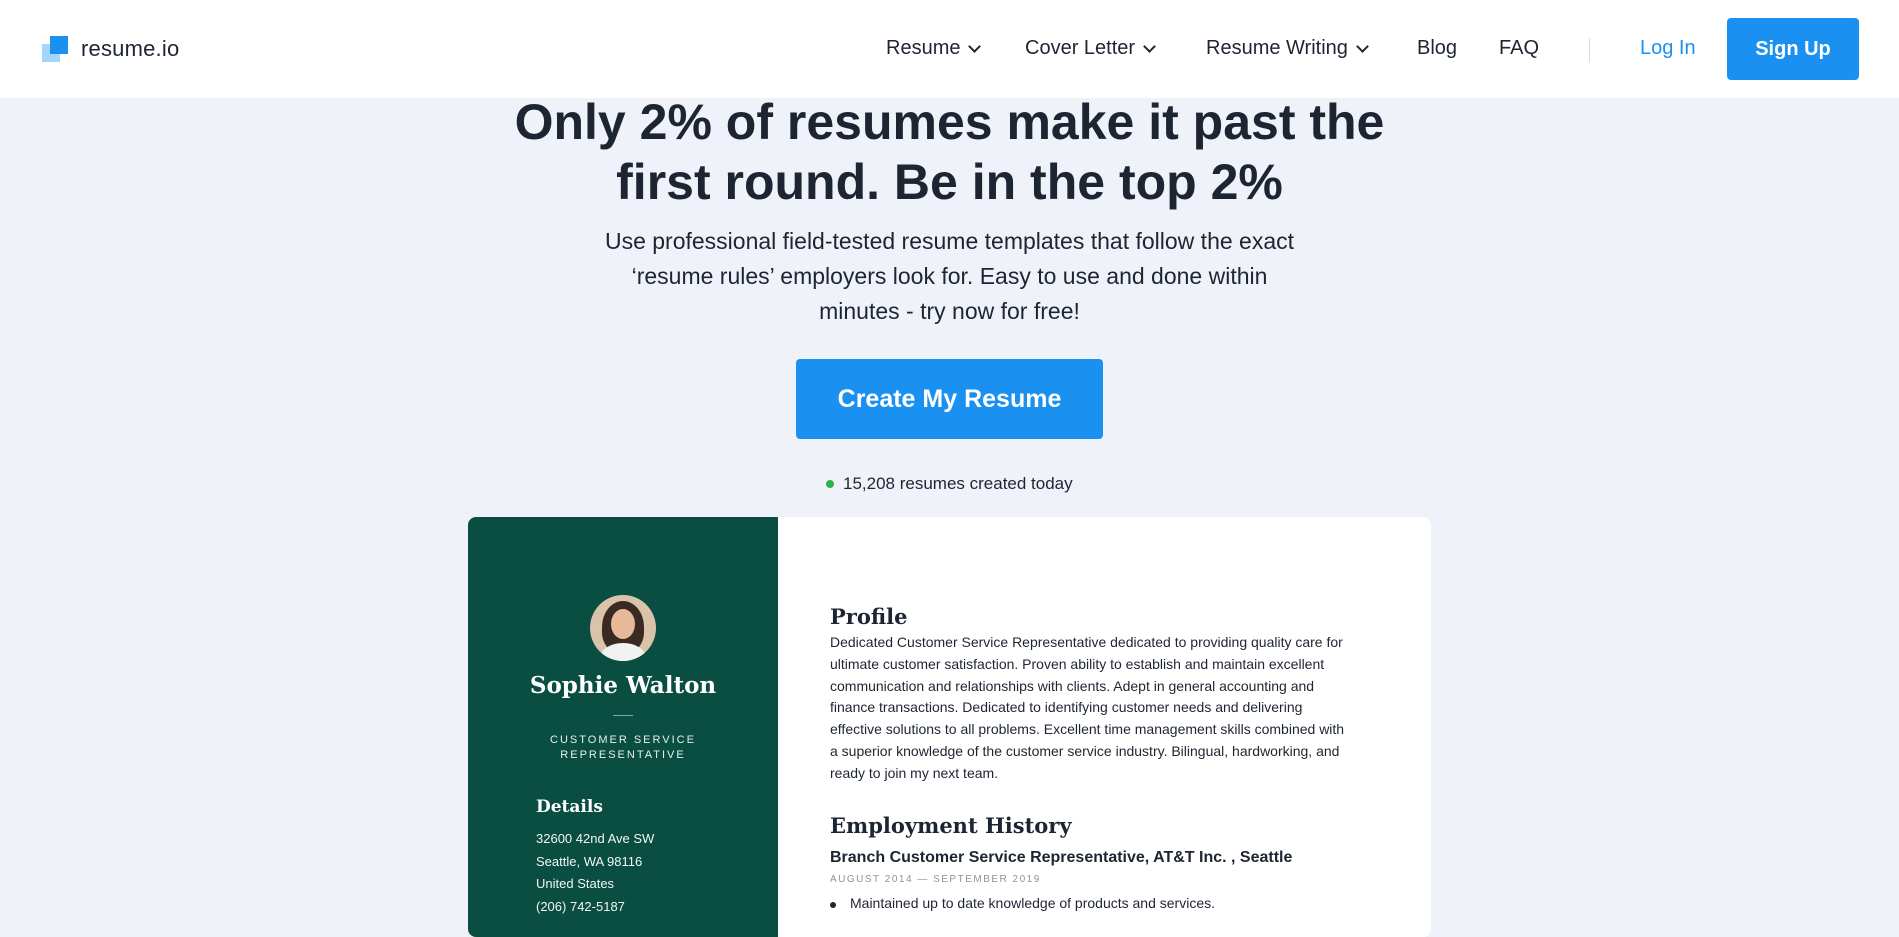 The width and height of the screenshot is (1899, 937). I want to click on nav-blog-label: Blog, so click(1437, 48).